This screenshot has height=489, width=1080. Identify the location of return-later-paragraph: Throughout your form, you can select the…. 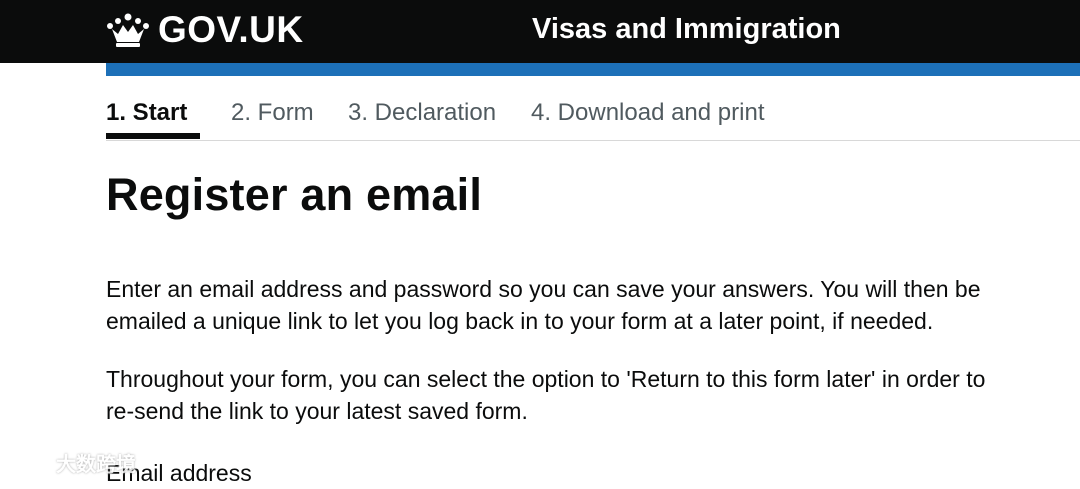
(546, 395).